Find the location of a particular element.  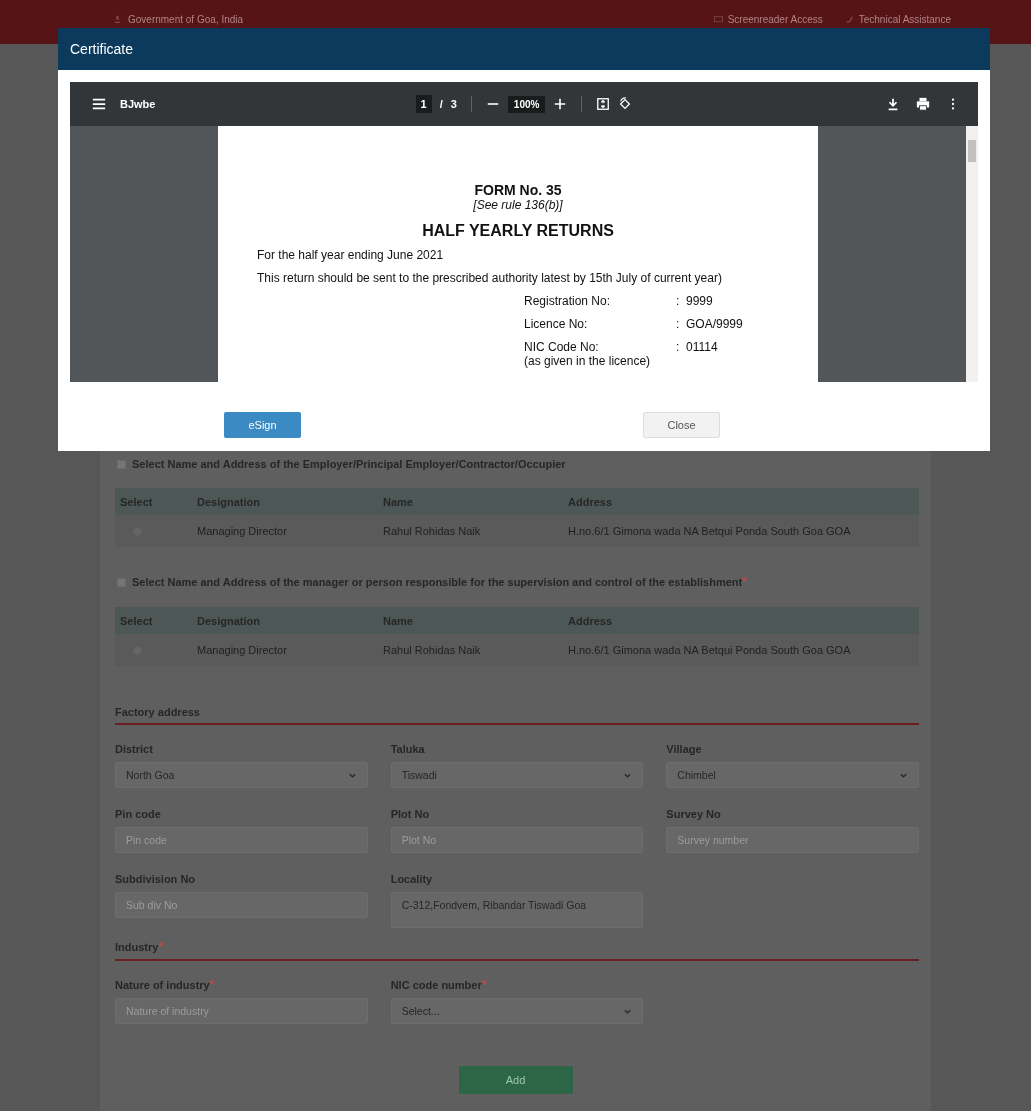

field-label: NIC code number is located at coordinates (436, 985).